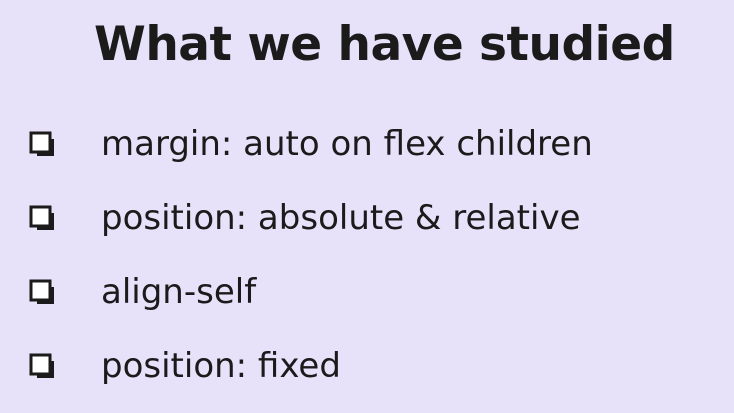 This screenshot has width=734, height=413. Describe the element at coordinates (367, 292) in the screenshot. I see `list-item: align-self` at that location.